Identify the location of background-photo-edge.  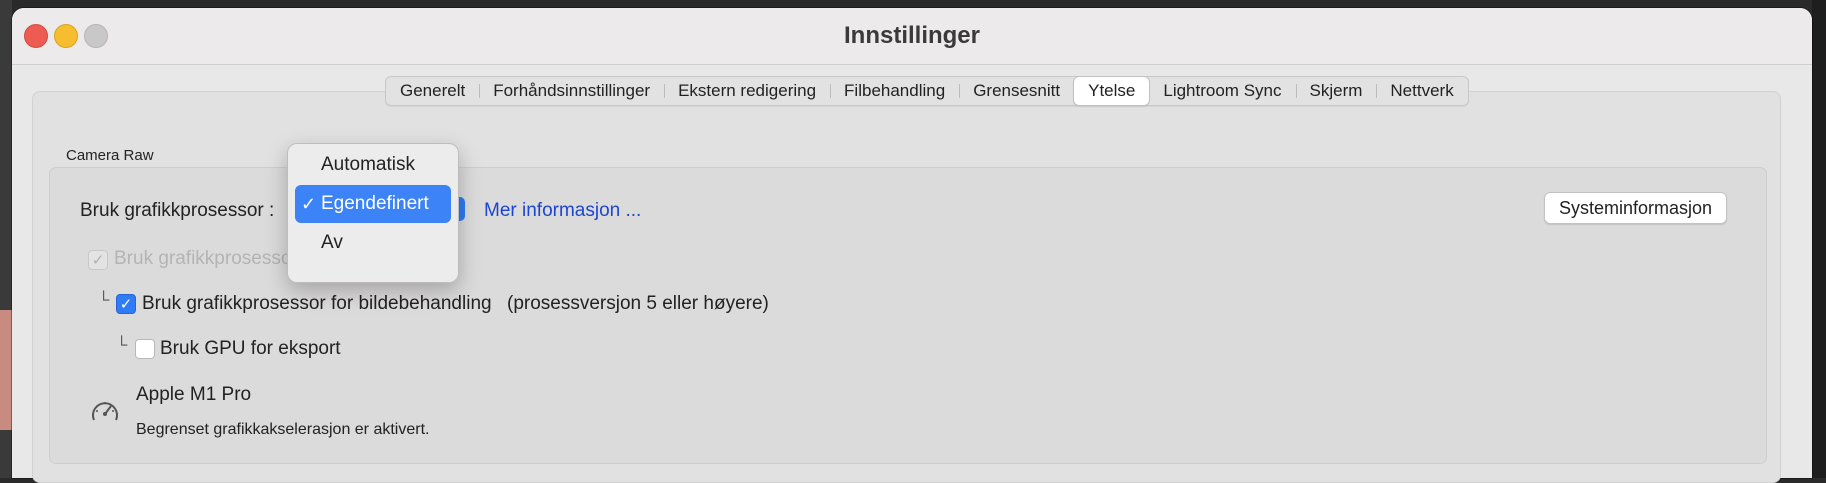
(6, 370).